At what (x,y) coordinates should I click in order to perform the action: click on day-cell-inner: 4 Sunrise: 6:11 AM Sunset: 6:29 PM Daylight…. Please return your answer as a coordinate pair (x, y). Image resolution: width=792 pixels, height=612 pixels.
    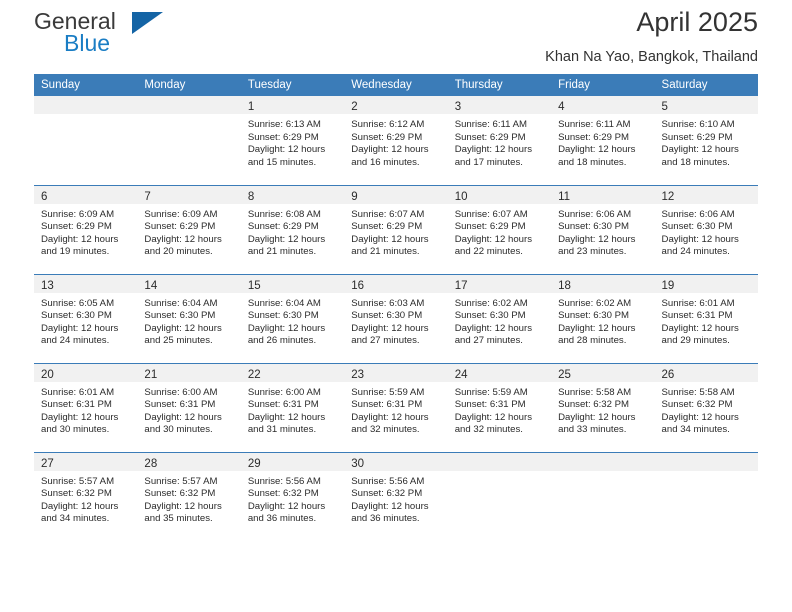
    Looking at the image, I should click on (603, 140).